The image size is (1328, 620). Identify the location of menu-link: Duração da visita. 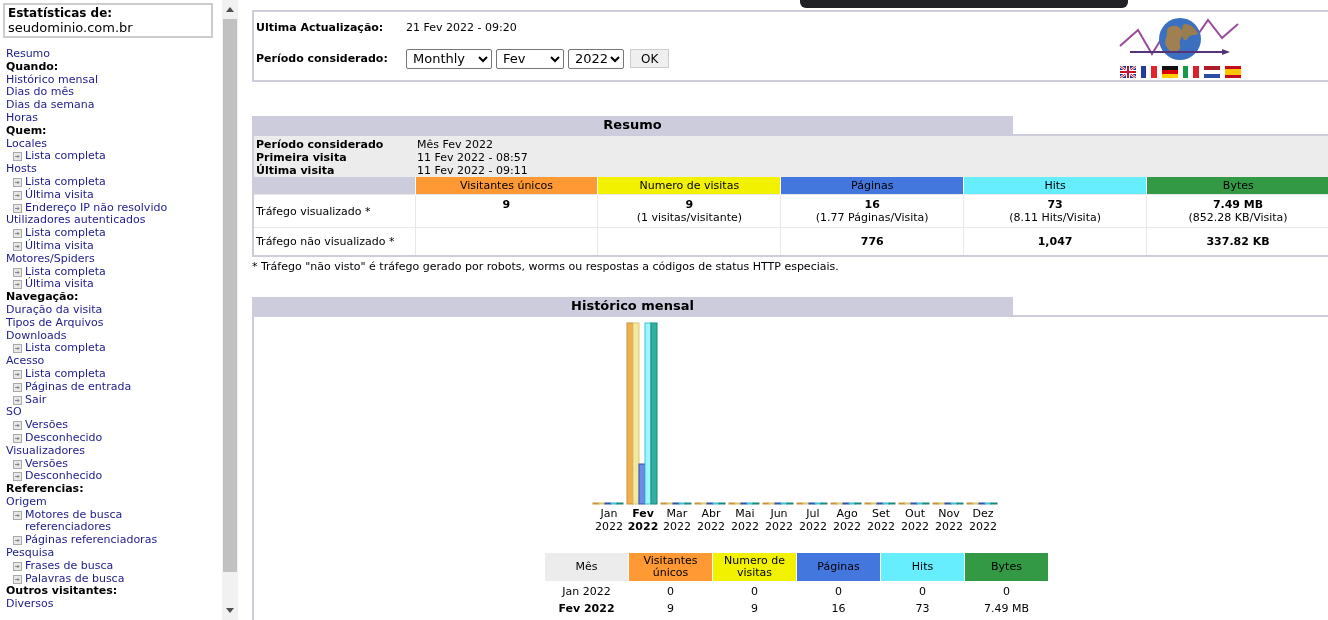
(54, 310).